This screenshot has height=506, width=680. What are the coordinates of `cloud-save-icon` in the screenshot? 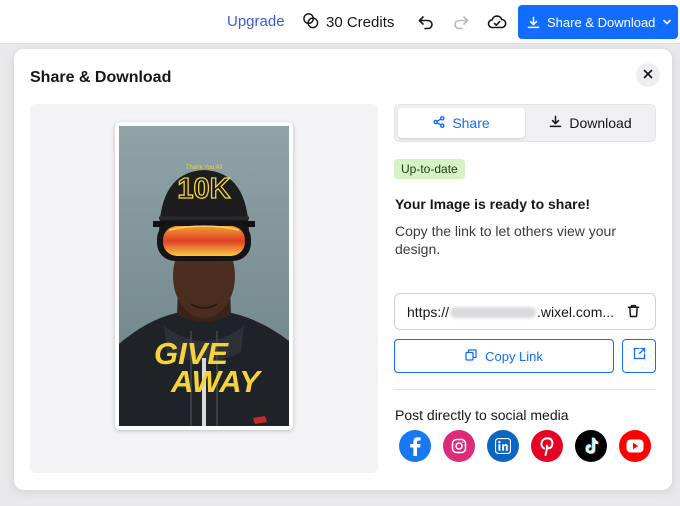 It's located at (497, 22).